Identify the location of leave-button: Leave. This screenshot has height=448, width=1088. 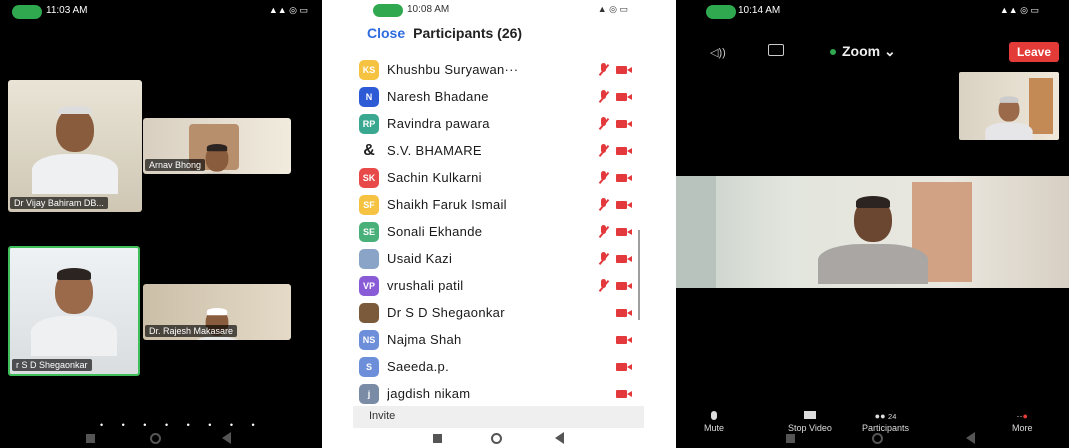
(1033, 52).